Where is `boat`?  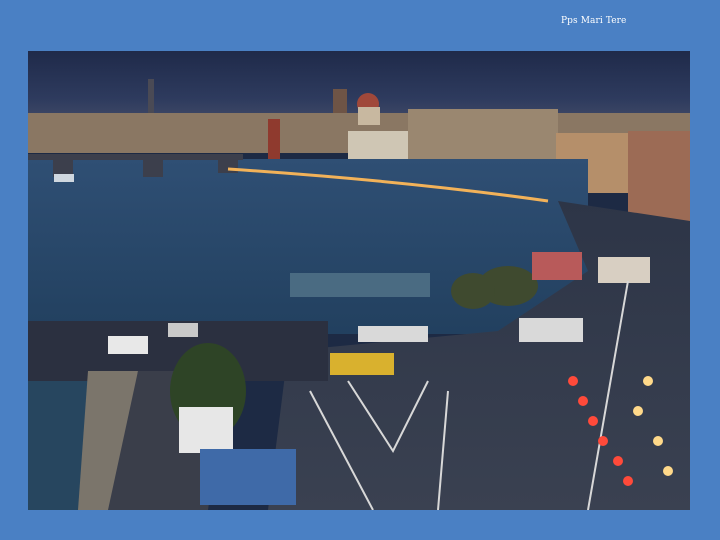 boat is located at coordinates (360, 285).